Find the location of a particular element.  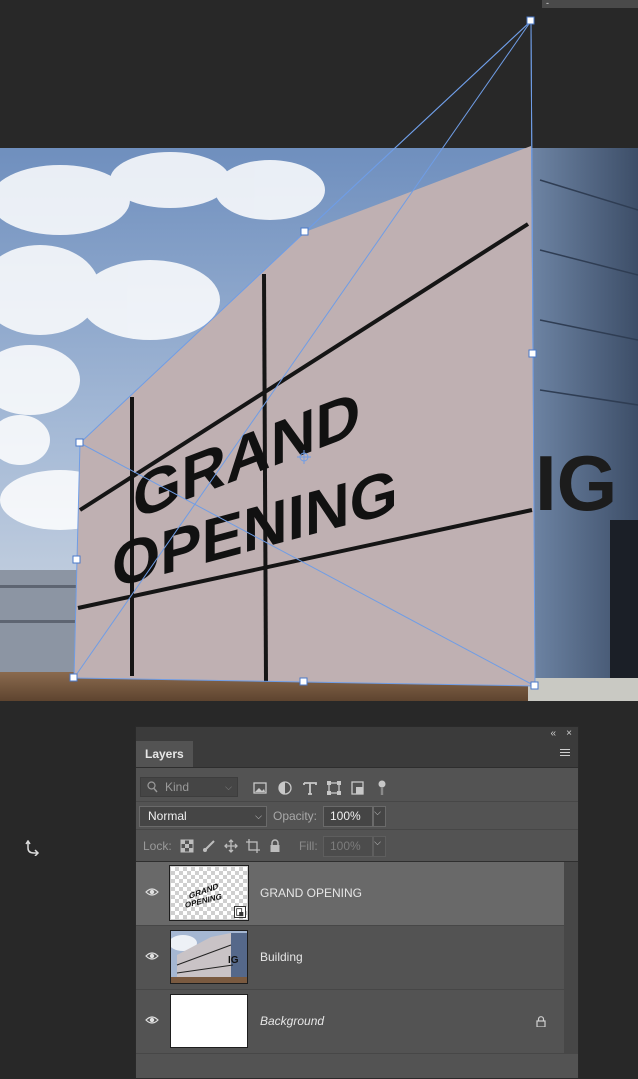

layer-filter-row: Kind ⌵ is located at coordinates (357, 787).